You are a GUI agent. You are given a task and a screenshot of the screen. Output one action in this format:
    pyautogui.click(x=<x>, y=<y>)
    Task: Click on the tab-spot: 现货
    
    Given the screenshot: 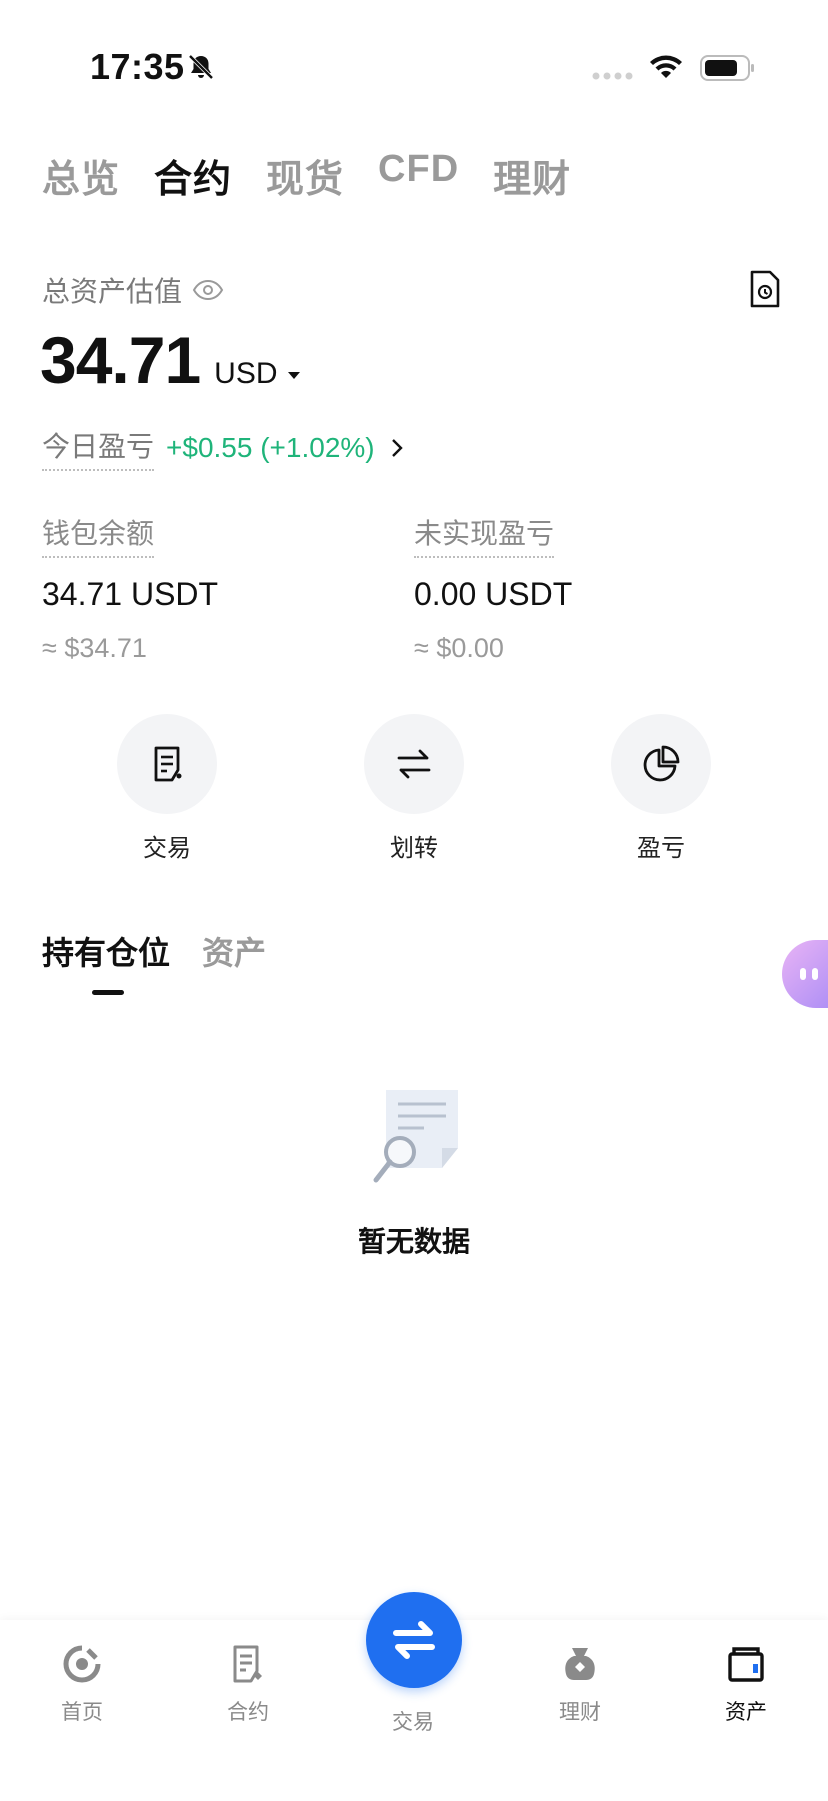 What is the action you would take?
    pyautogui.click(x=305, y=175)
    